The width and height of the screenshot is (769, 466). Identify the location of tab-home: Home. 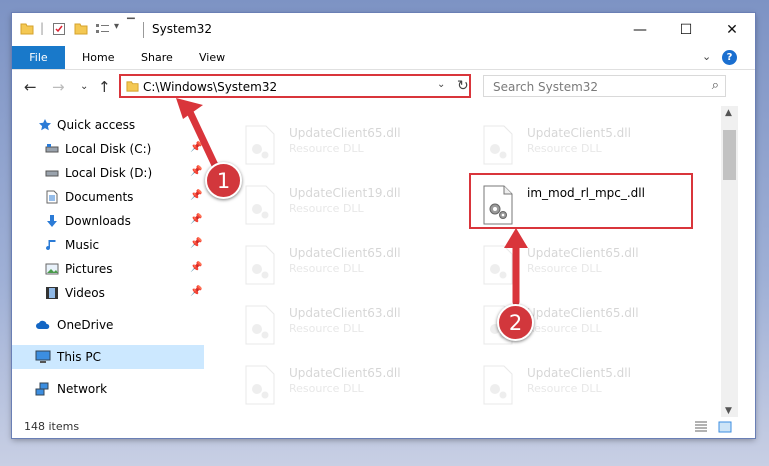
(98, 57).